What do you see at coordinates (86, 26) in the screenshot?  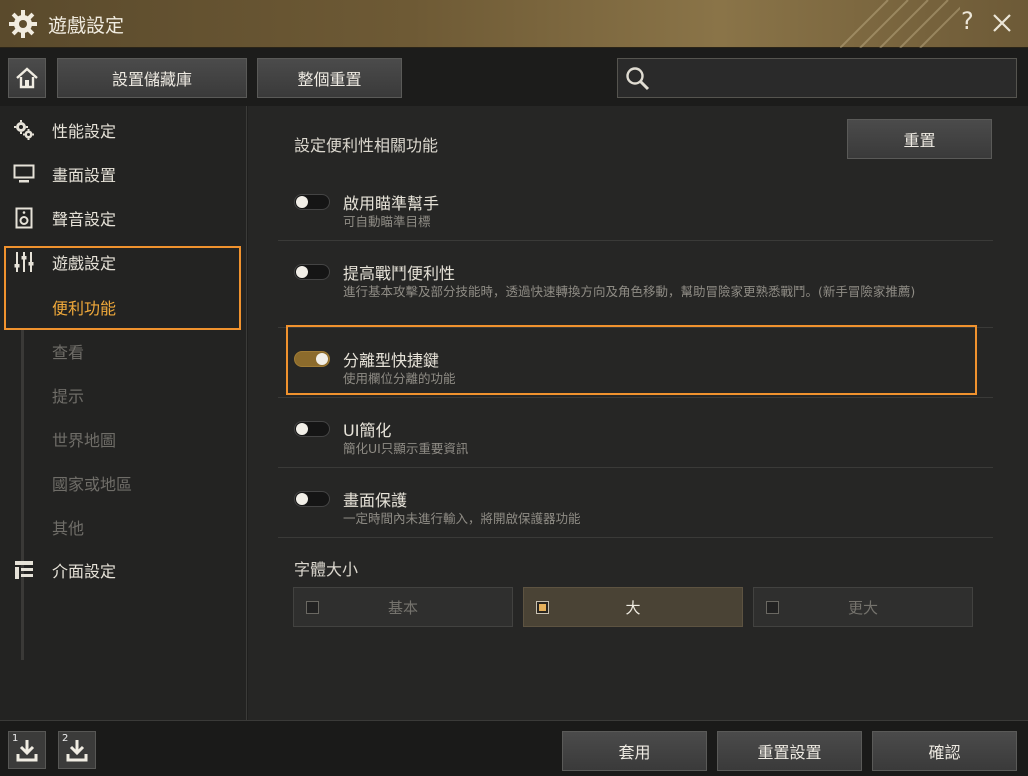 I see `window-title: 遊戲設定` at bounding box center [86, 26].